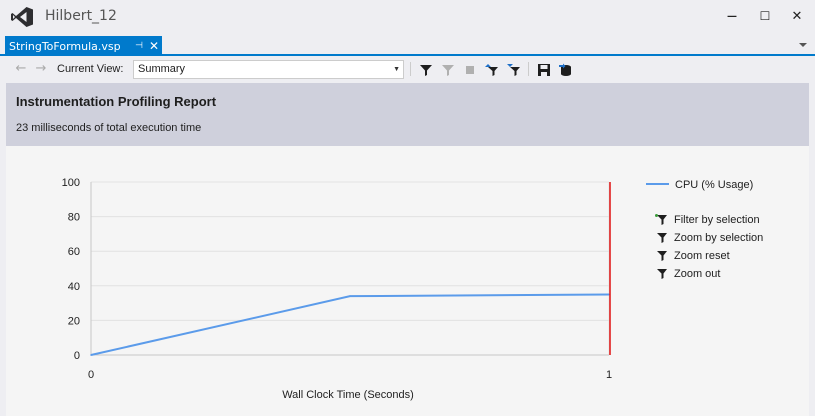 The width and height of the screenshot is (815, 416). What do you see at coordinates (803, 45) in the screenshot?
I see `tab-overflow-dropdown-icon` at bounding box center [803, 45].